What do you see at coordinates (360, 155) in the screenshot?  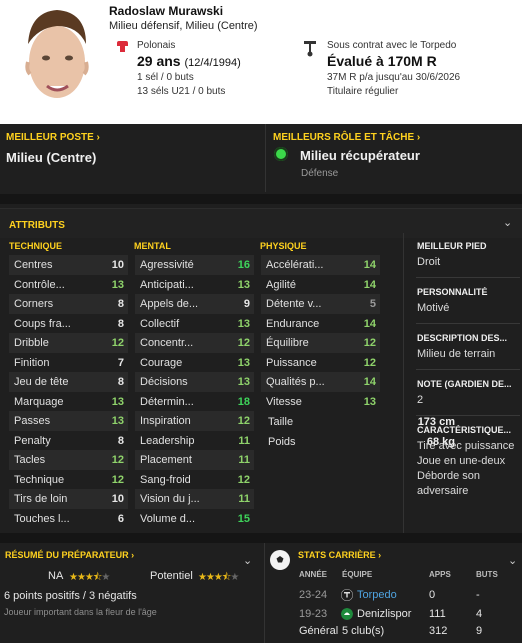 I see `role-name: Milieu récupérateur` at bounding box center [360, 155].